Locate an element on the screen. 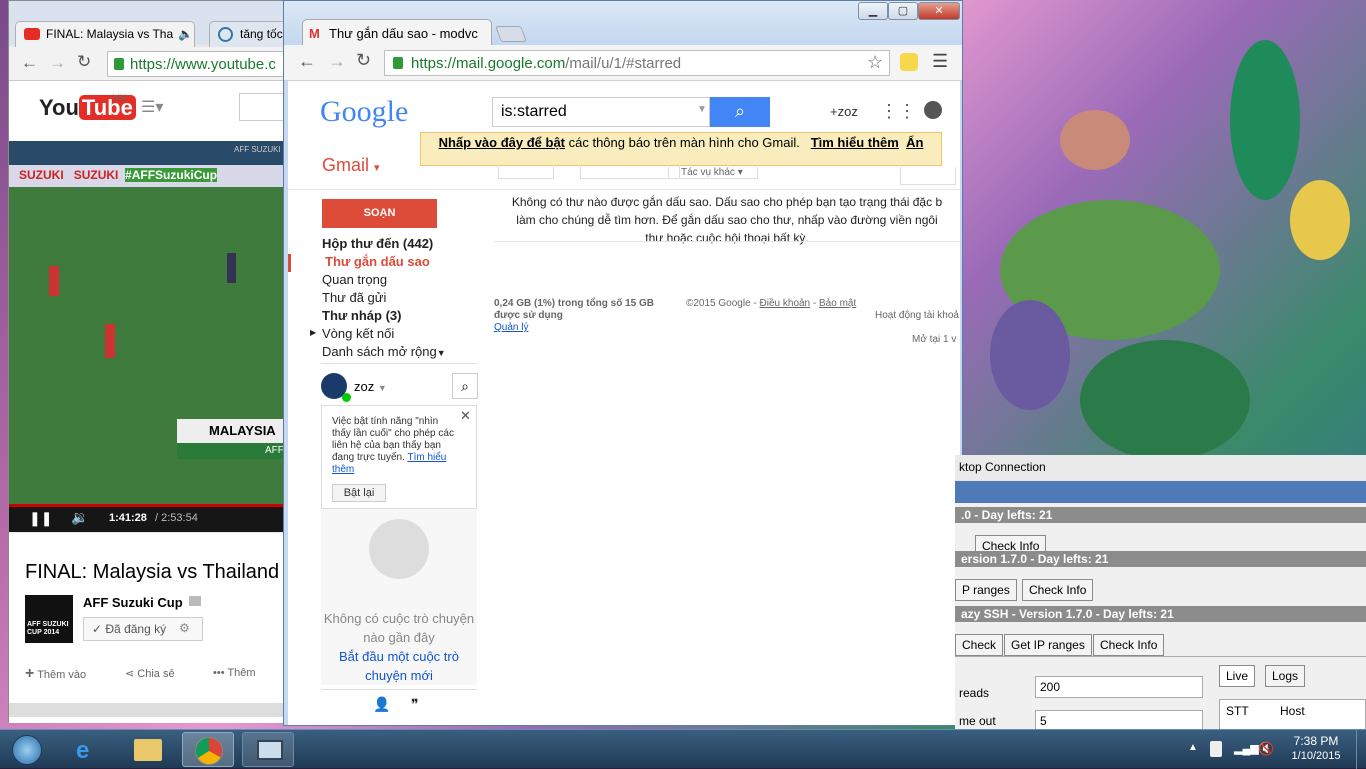  channel-avatar: AFF SUZUKI CUP 2014 is located at coordinates (49, 619).